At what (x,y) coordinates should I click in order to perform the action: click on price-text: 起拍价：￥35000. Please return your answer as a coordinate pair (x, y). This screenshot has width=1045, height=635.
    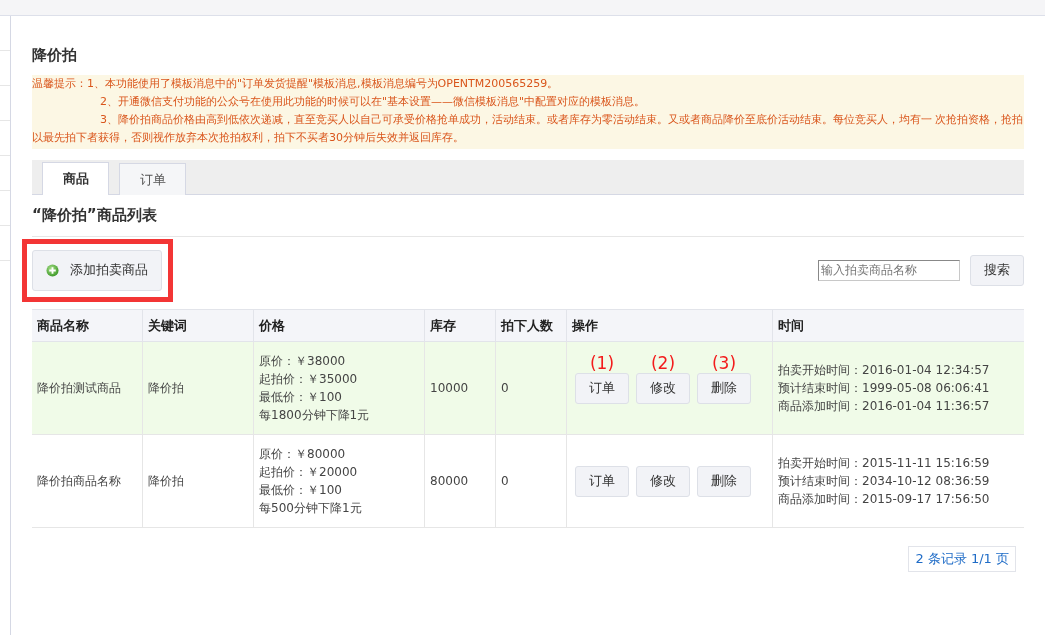
    Looking at the image, I should click on (309, 379).